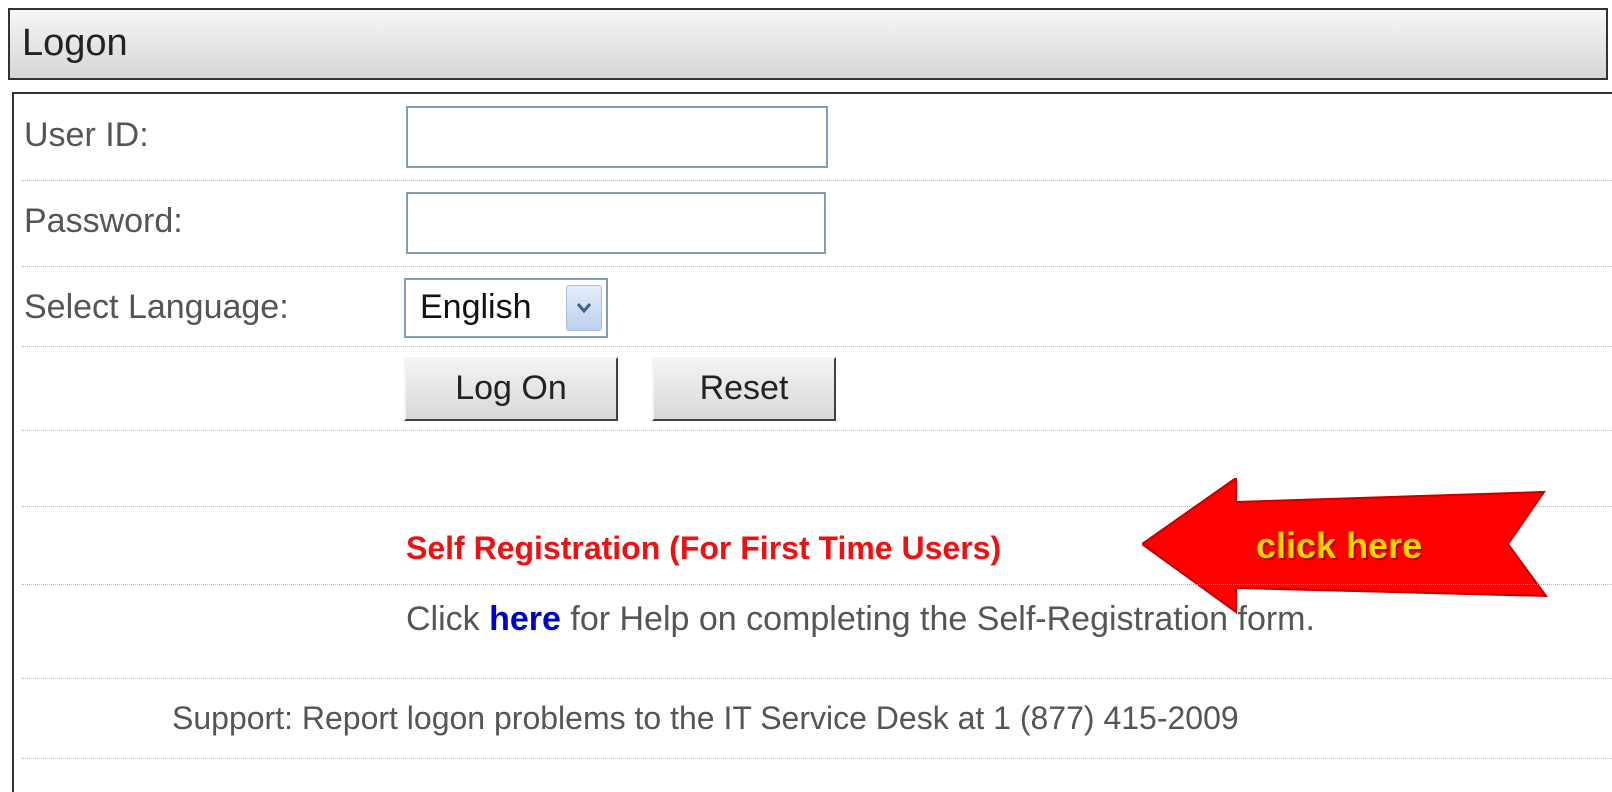 This screenshot has width=1612, height=792. I want to click on password-field, so click(616, 223).